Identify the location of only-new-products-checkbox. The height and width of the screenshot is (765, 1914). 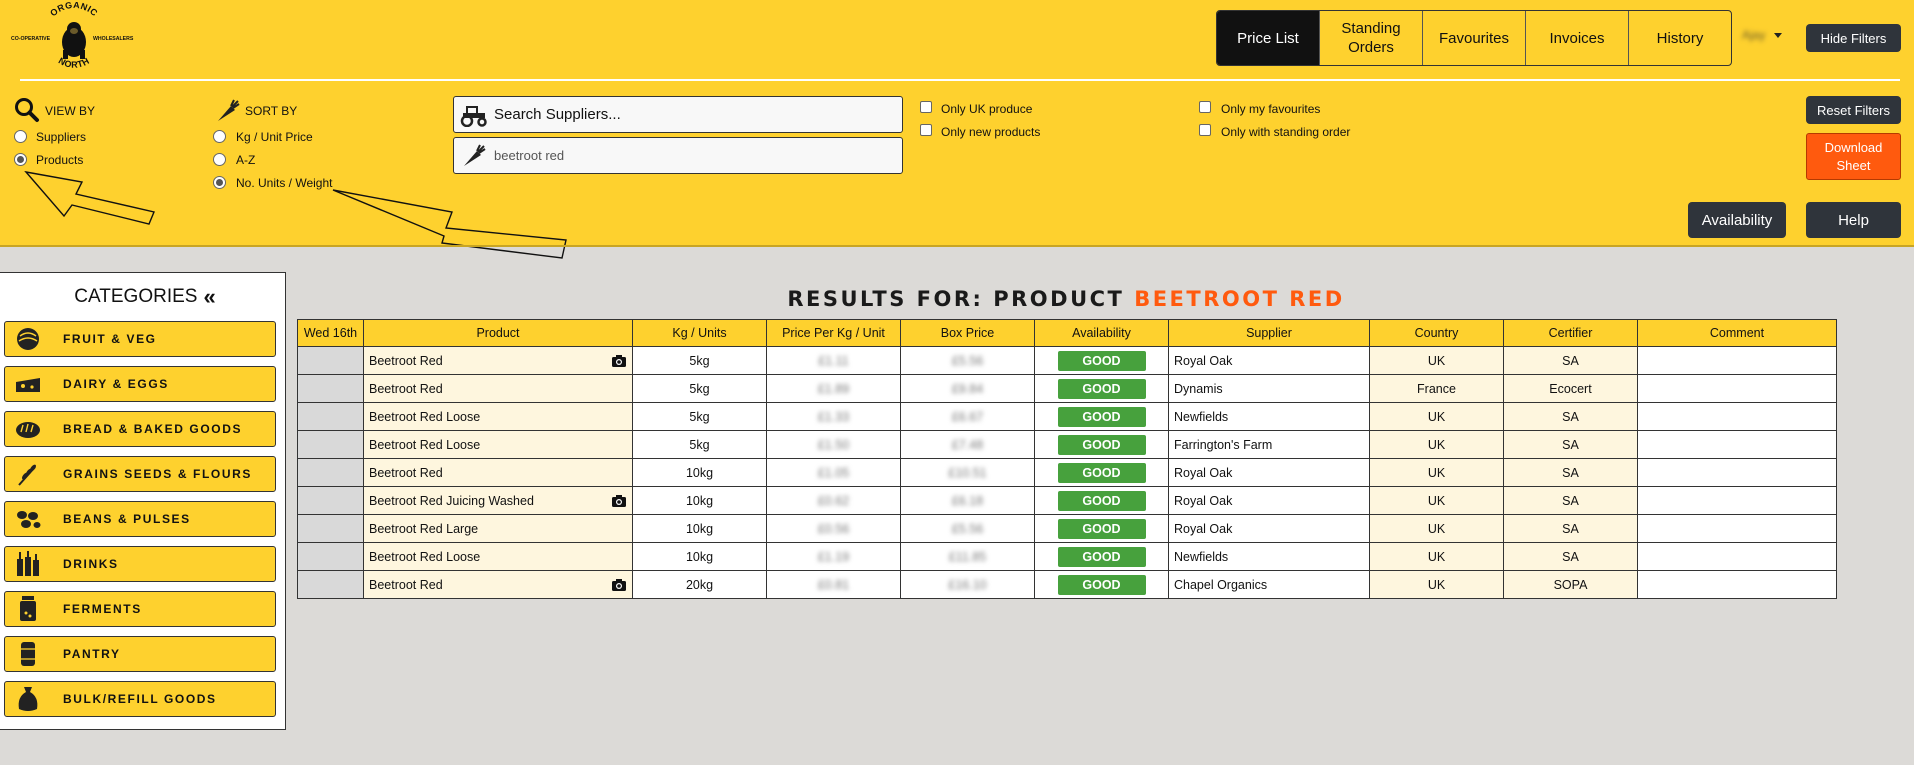
(926, 130).